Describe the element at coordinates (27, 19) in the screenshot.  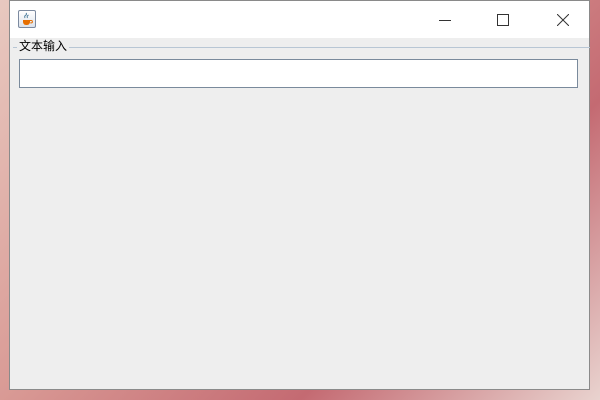
I see `java-cup-icon` at that location.